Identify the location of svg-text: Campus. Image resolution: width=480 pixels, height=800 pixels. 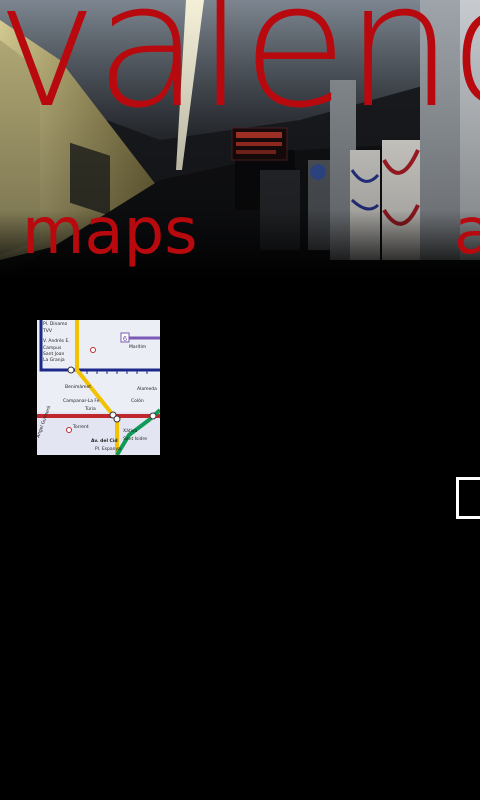
(52, 348).